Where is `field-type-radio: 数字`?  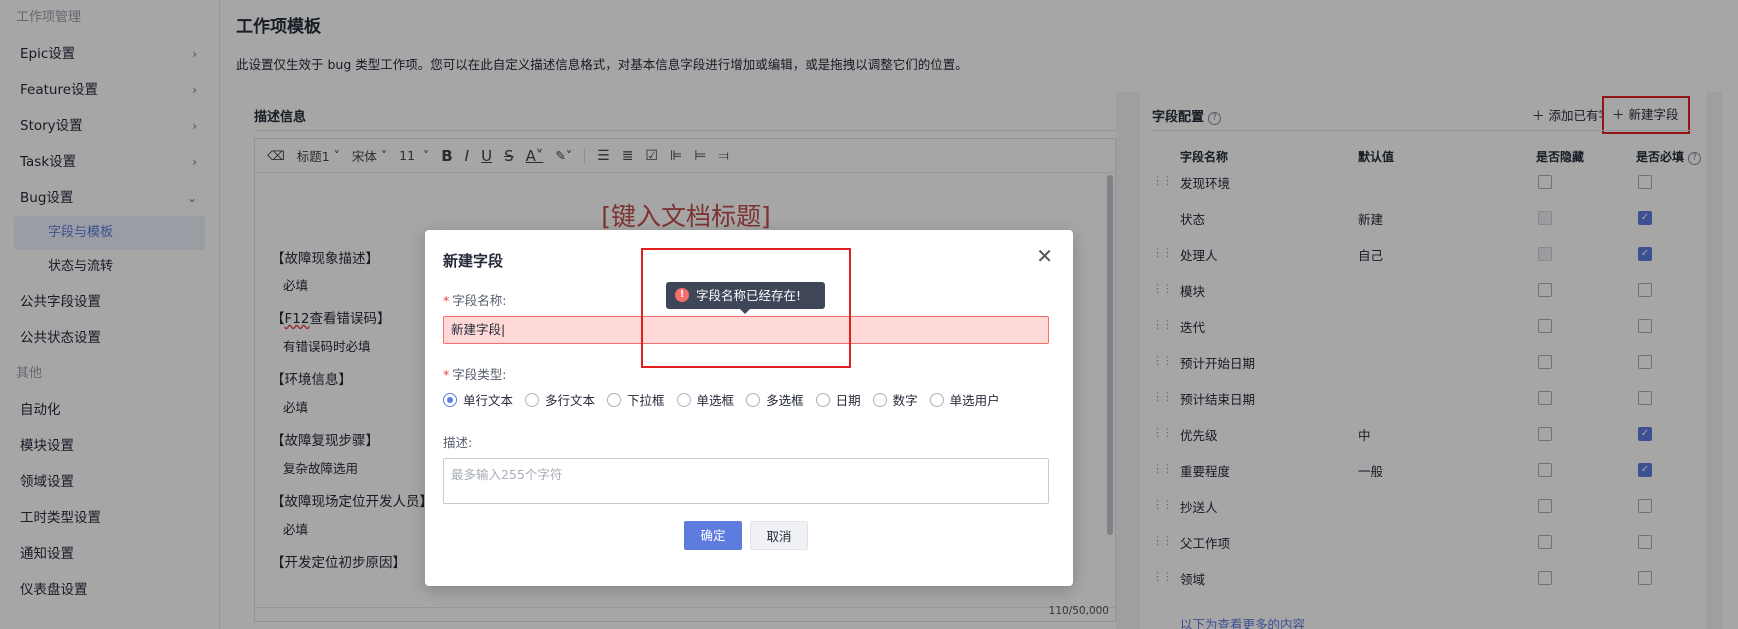
field-type-radio: 数字 is located at coordinates (895, 399).